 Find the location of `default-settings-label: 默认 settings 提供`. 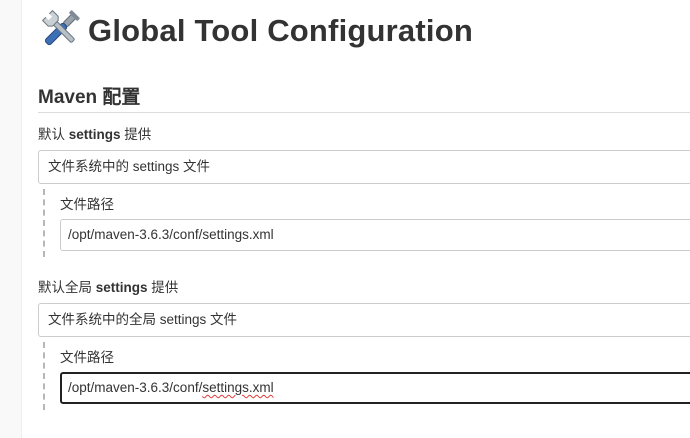

default-settings-label: 默认 settings 提供 is located at coordinates (94, 133).